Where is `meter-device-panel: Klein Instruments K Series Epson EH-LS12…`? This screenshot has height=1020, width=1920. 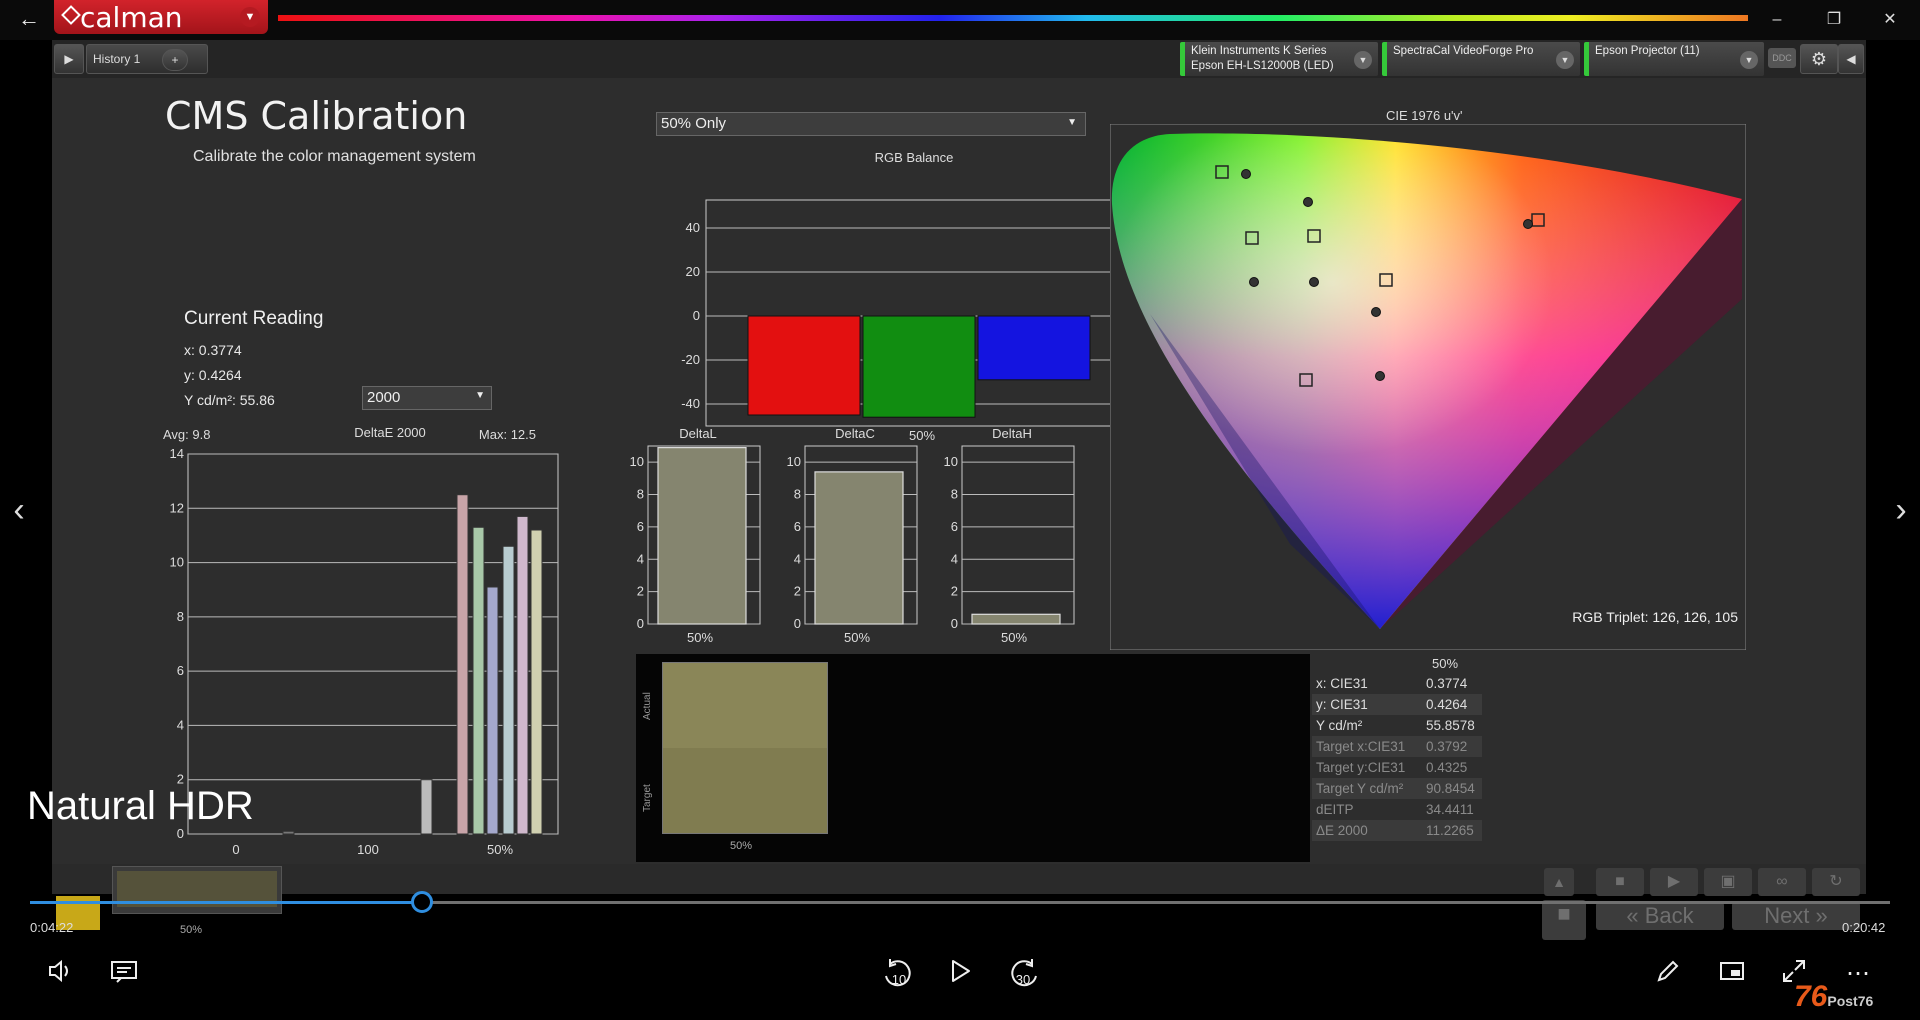
meter-device-panel: Klein Instruments K Series Epson EH-LS12… is located at coordinates (1279, 59).